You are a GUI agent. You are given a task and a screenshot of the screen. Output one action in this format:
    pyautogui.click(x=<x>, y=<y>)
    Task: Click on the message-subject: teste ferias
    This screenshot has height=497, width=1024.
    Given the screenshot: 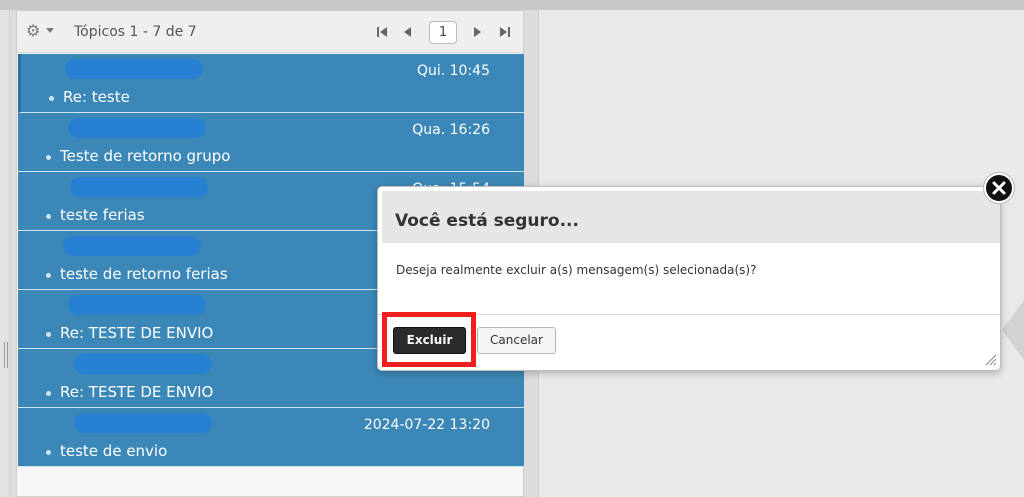 What is the action you would take?
    pyautogui.click(x=102, y=215)
    